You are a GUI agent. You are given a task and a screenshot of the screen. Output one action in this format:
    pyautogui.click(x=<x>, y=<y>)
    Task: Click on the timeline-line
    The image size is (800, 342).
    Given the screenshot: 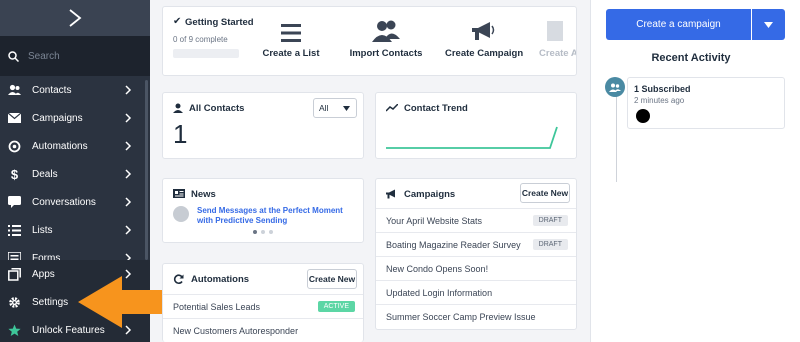 What is the action you would take?
    pyautogui.click(x=616, y=139)
    